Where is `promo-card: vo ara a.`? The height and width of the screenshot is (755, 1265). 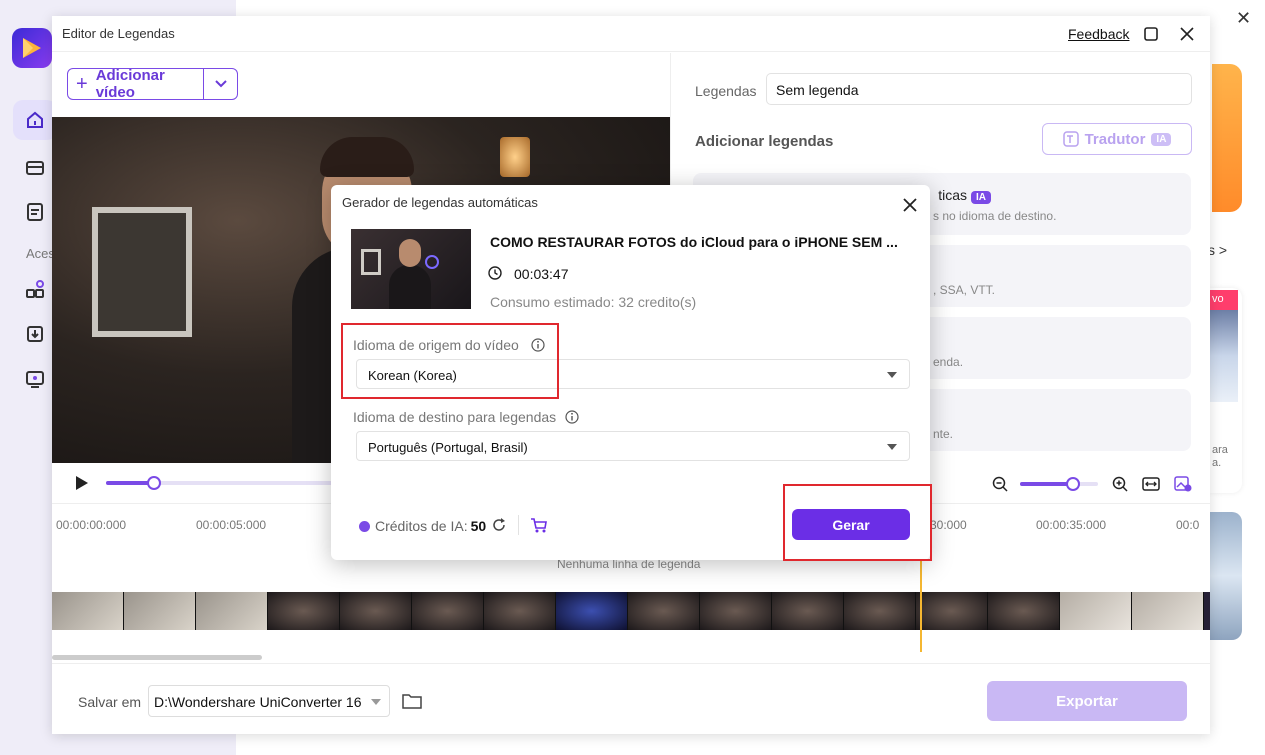 promo-card: vo ara a. is located at coordinates (1226, 390).